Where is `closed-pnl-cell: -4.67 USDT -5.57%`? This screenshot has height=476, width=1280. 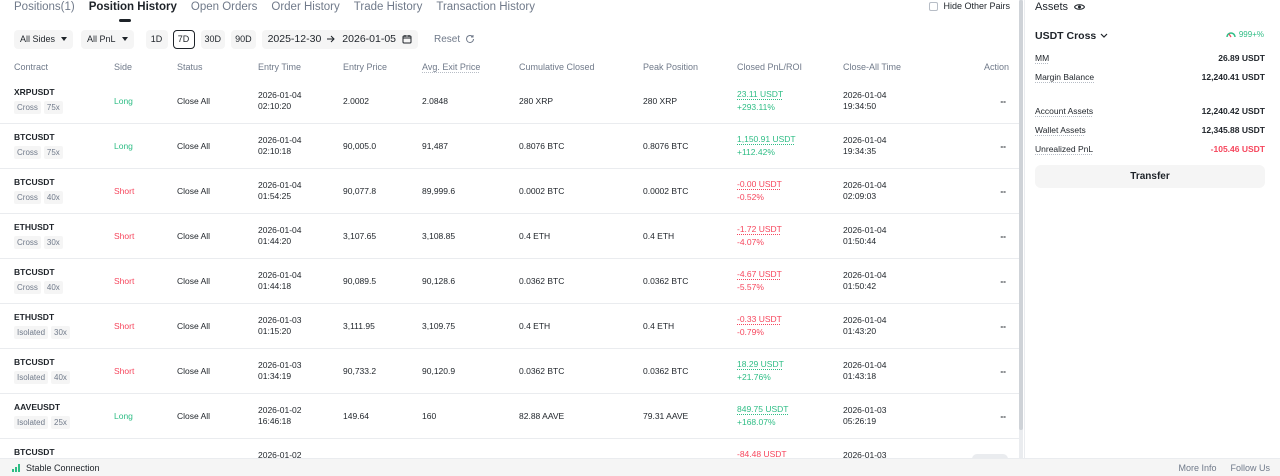 closed-pnl-cell: -4.67 USDT -5.57% is located at coordinates (759, 281).